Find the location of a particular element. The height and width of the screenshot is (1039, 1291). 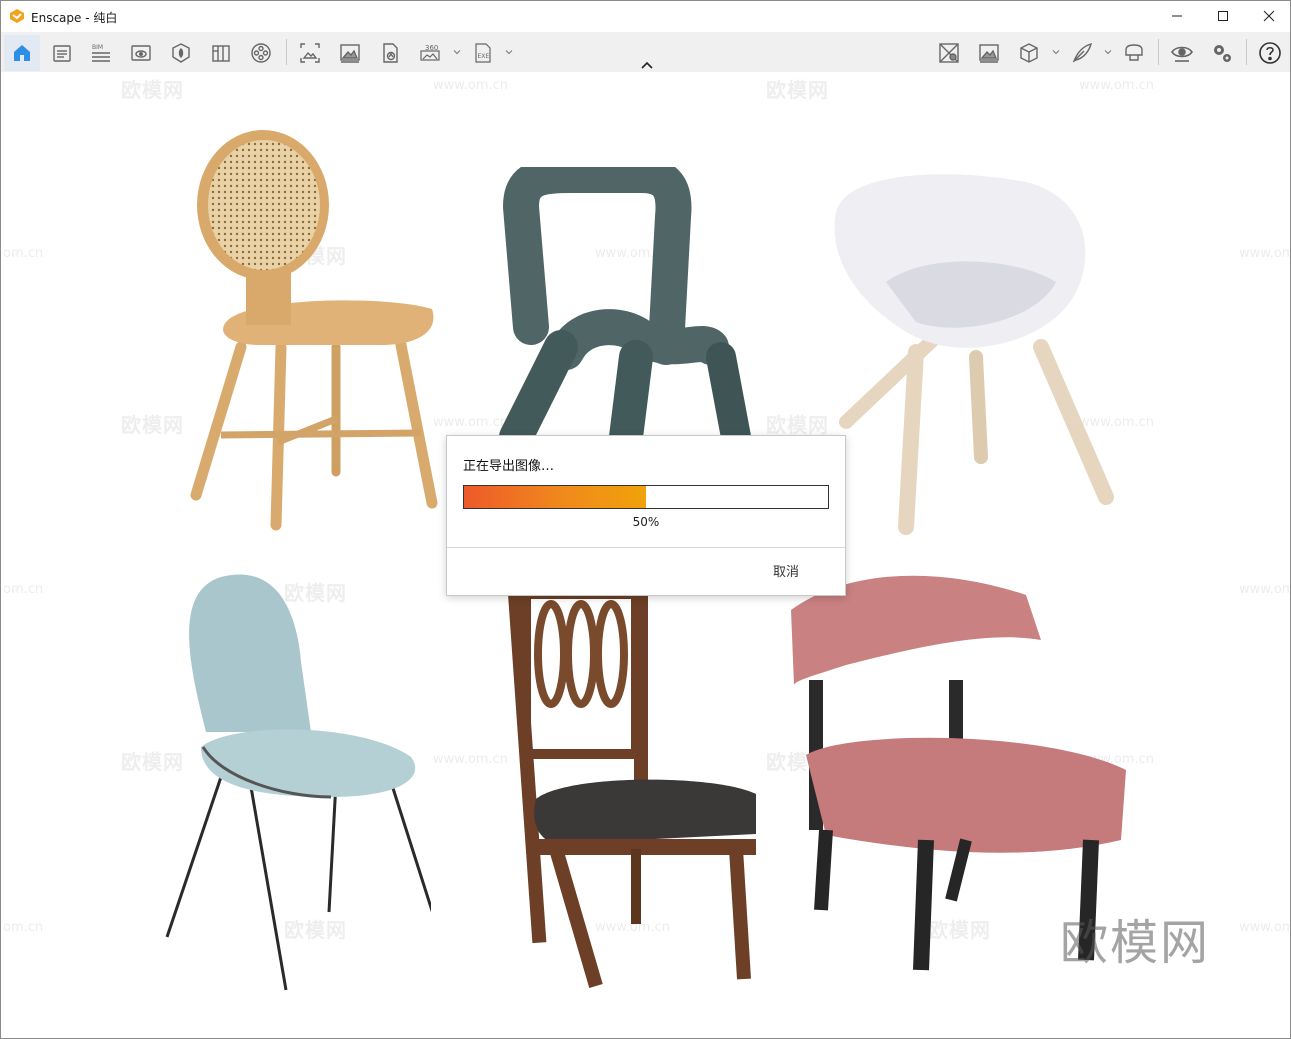

watermark-large-brand: 欧模网 is located at coordinates (1135, 943).